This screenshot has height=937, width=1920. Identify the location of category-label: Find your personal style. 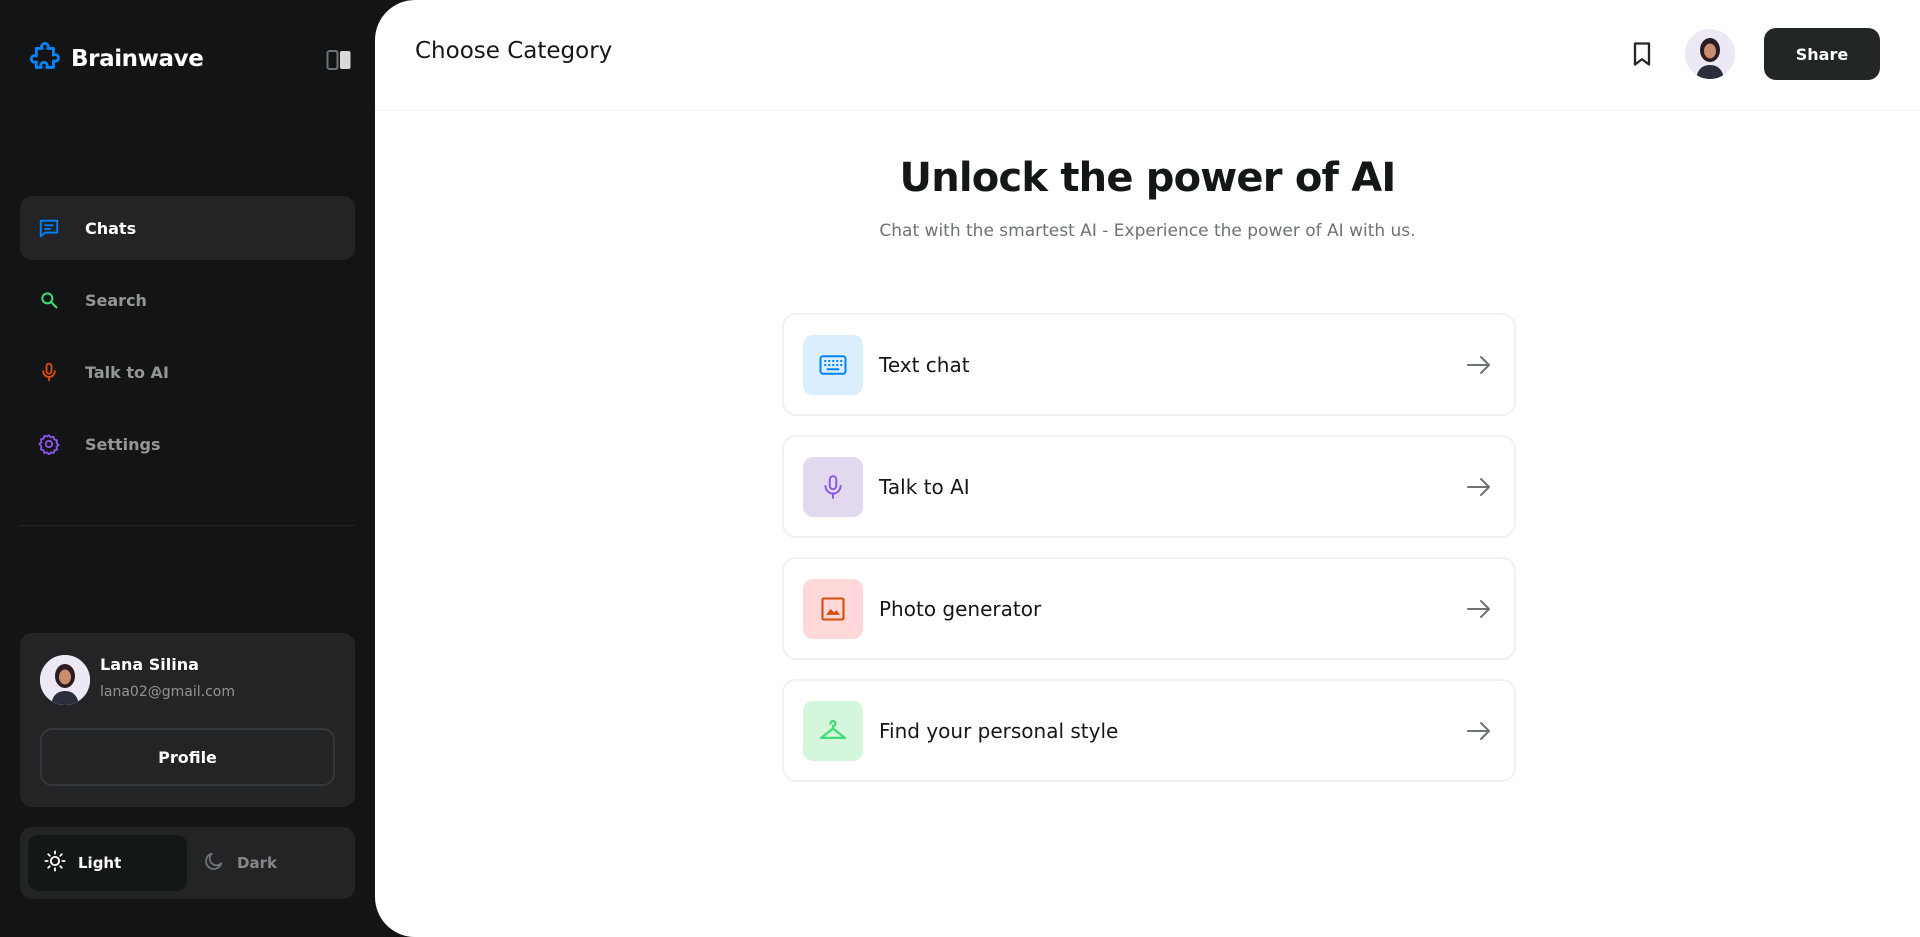
(999, 730).